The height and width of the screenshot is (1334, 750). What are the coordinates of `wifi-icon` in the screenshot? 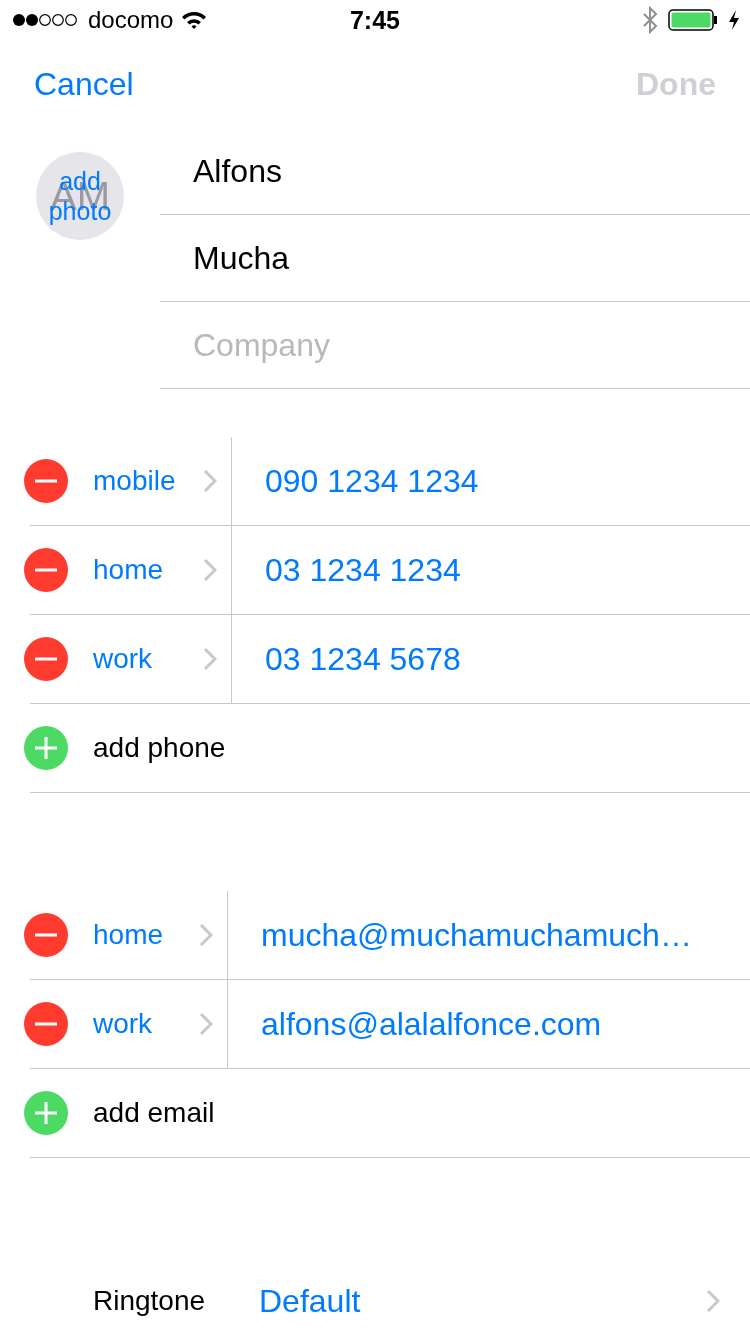 It's located at (194, 20).